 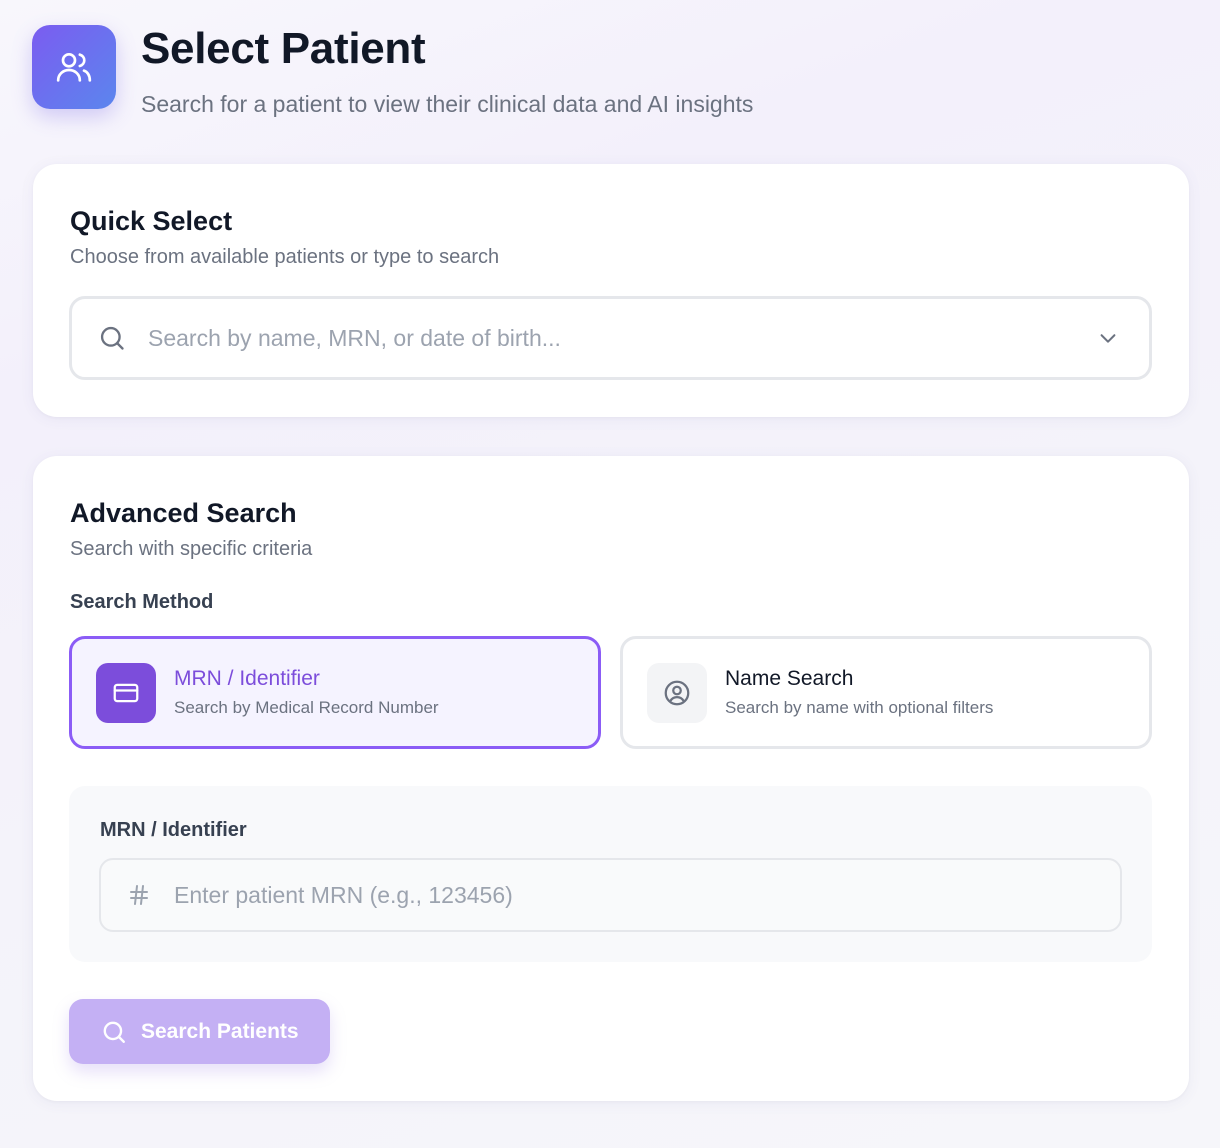 What do you see at coordinates (343, 895) in the screenshot?
I see `mrn-input: Enter patient MRN (e.g., 123456)` at bounding box center [343, 895].